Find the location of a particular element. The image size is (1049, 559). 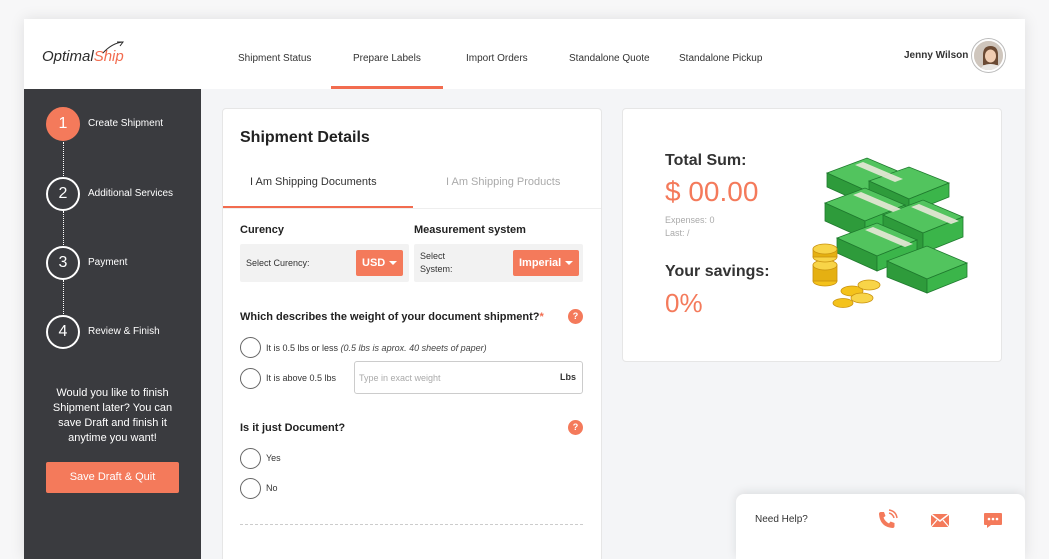

step-create-shipment: 1 Create Shipment is located at coordinates (121, 124).